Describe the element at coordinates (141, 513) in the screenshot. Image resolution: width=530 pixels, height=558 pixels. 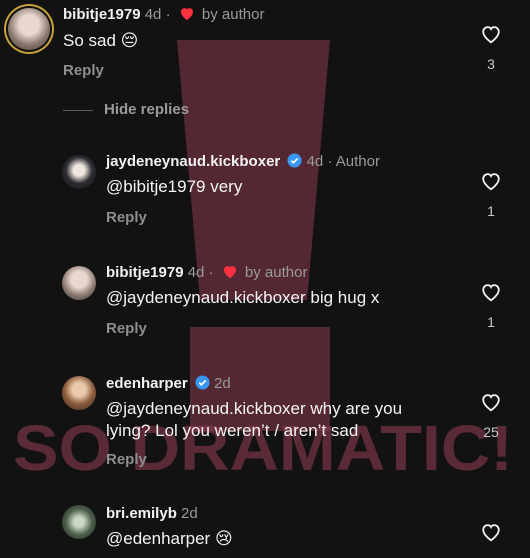
I see `username: bri.emilyb` at that location.